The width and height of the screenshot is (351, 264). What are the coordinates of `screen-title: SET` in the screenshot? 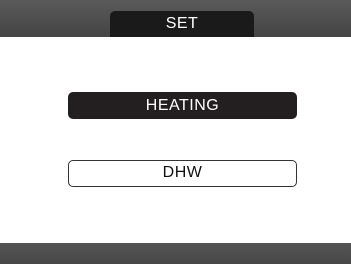 It's located at (182, 24).